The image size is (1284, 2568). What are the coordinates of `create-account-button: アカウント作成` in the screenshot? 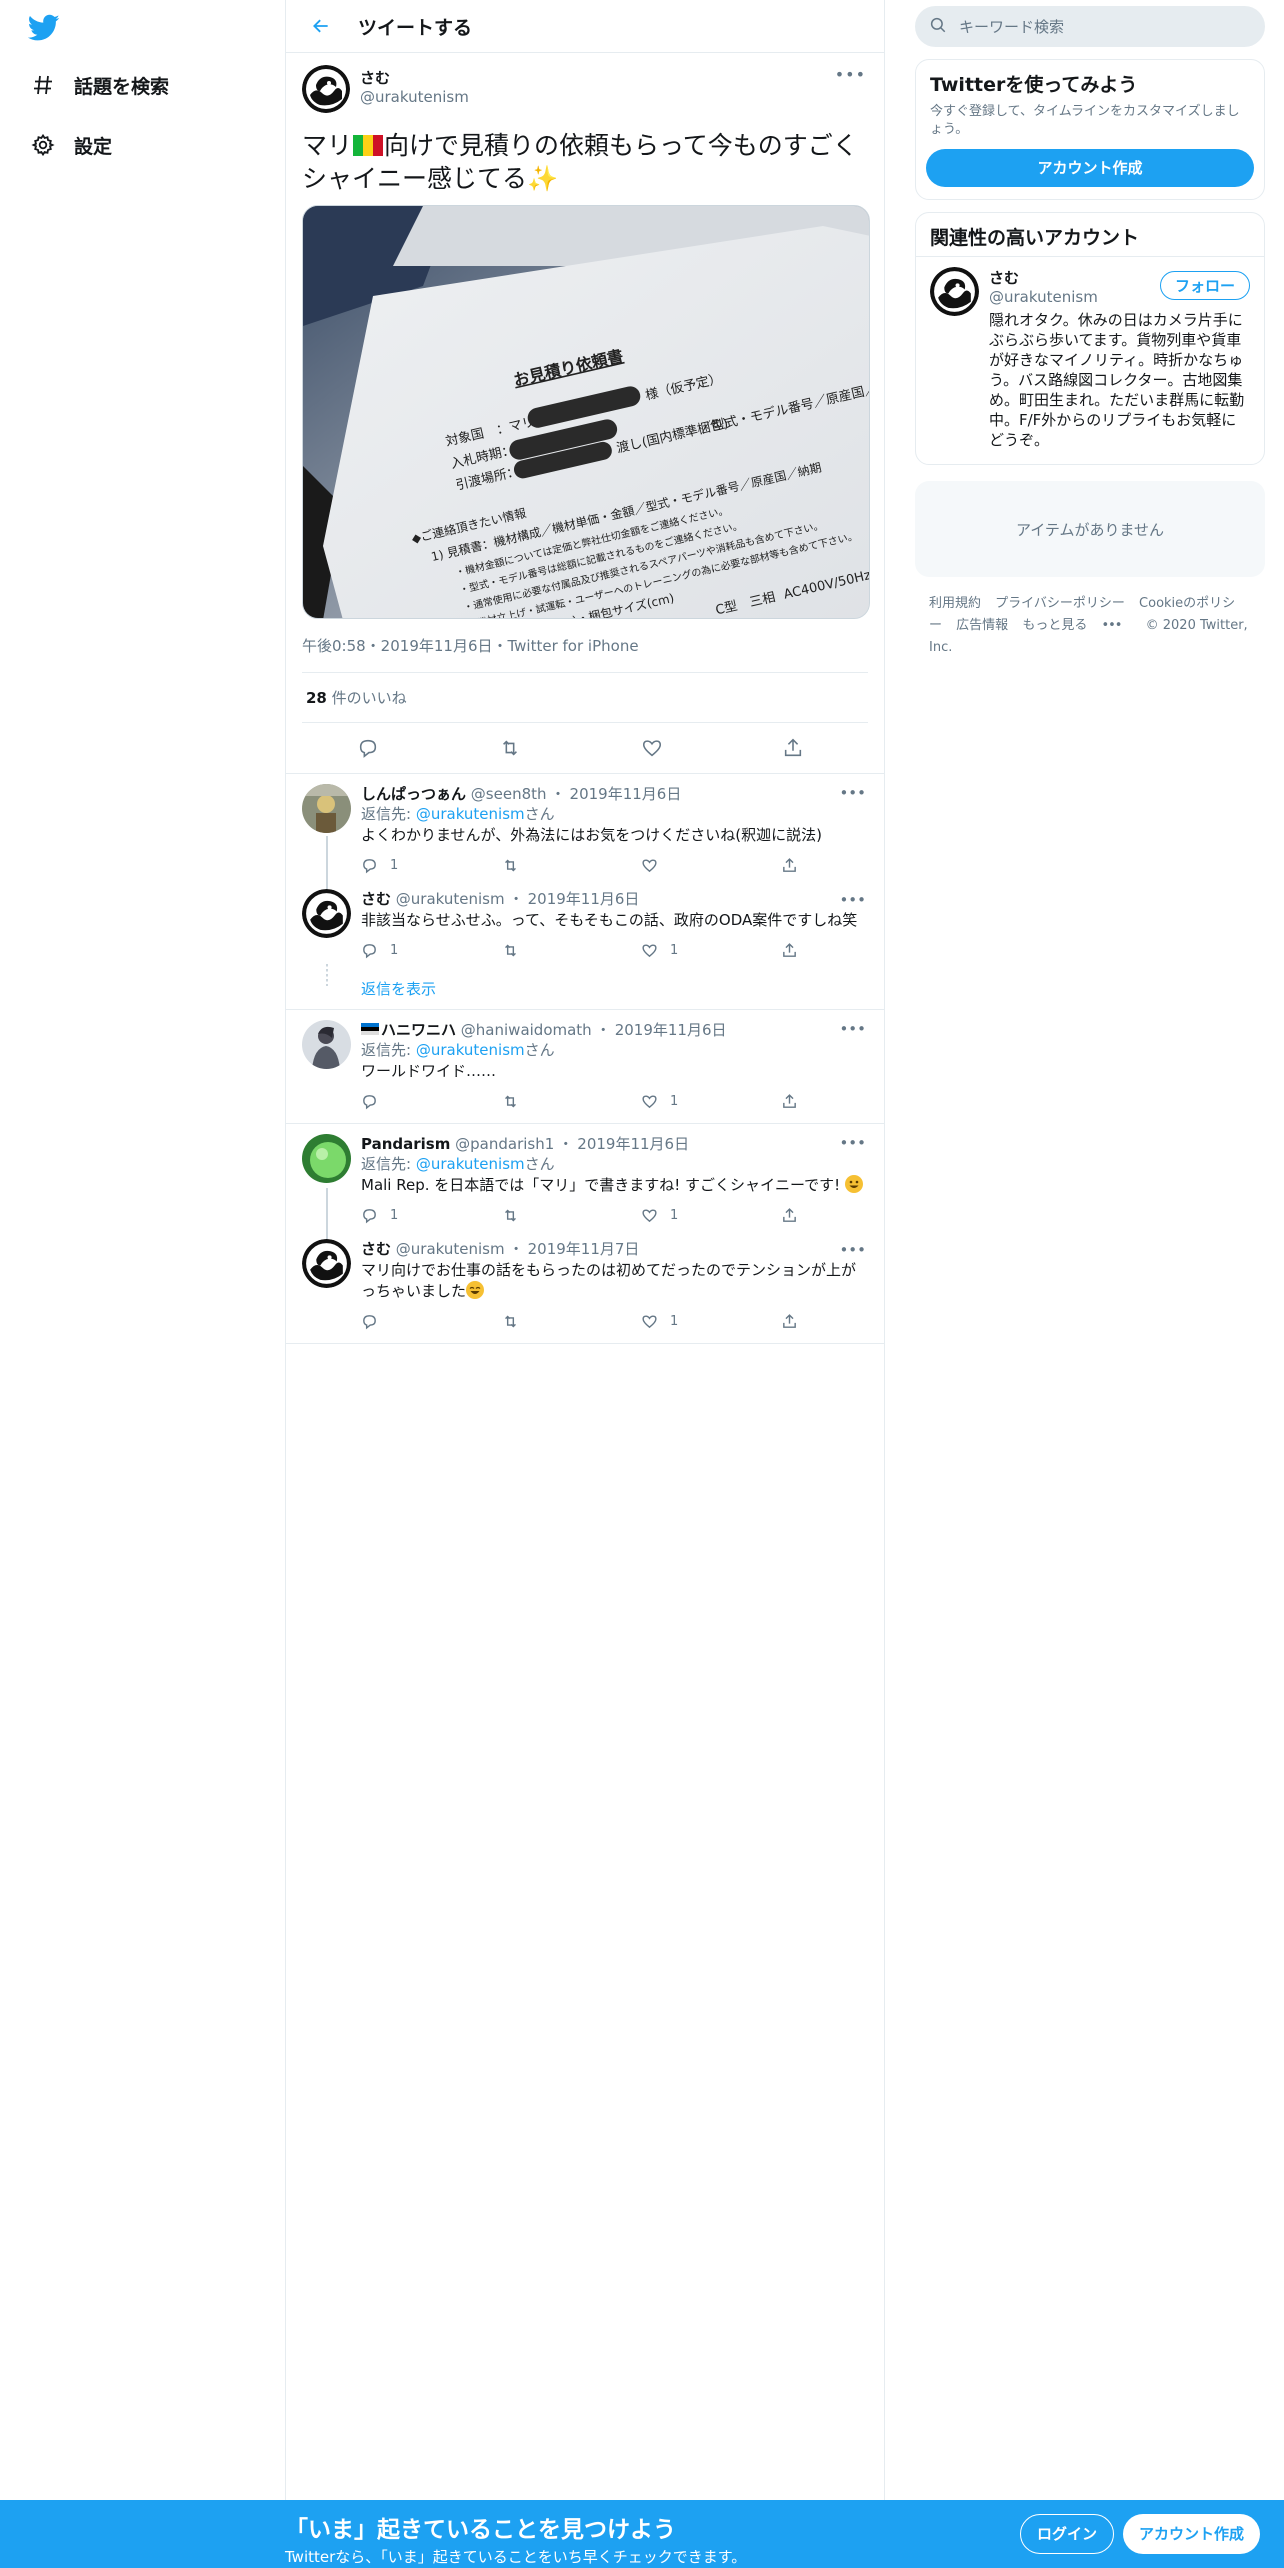 It's located at (1090, 168).